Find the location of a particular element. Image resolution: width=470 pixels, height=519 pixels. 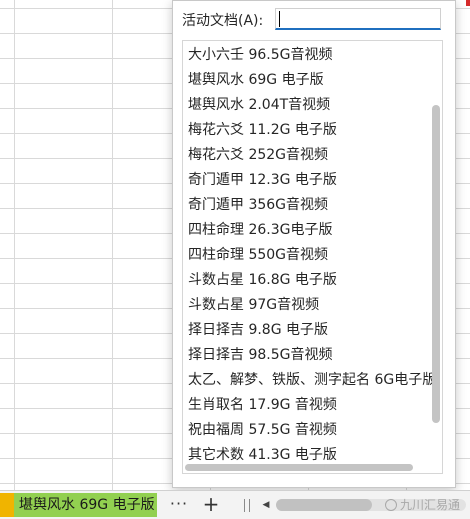

tab-split-handle is located at coordinates (247, 505).